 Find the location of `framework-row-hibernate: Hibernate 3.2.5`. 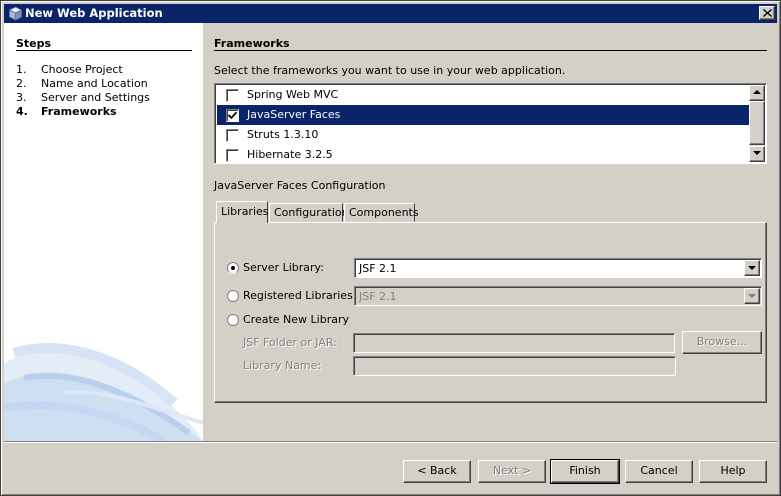

framework-row-hibernate: Hibernate 3.2.5 is located at coordinates (483, 154).